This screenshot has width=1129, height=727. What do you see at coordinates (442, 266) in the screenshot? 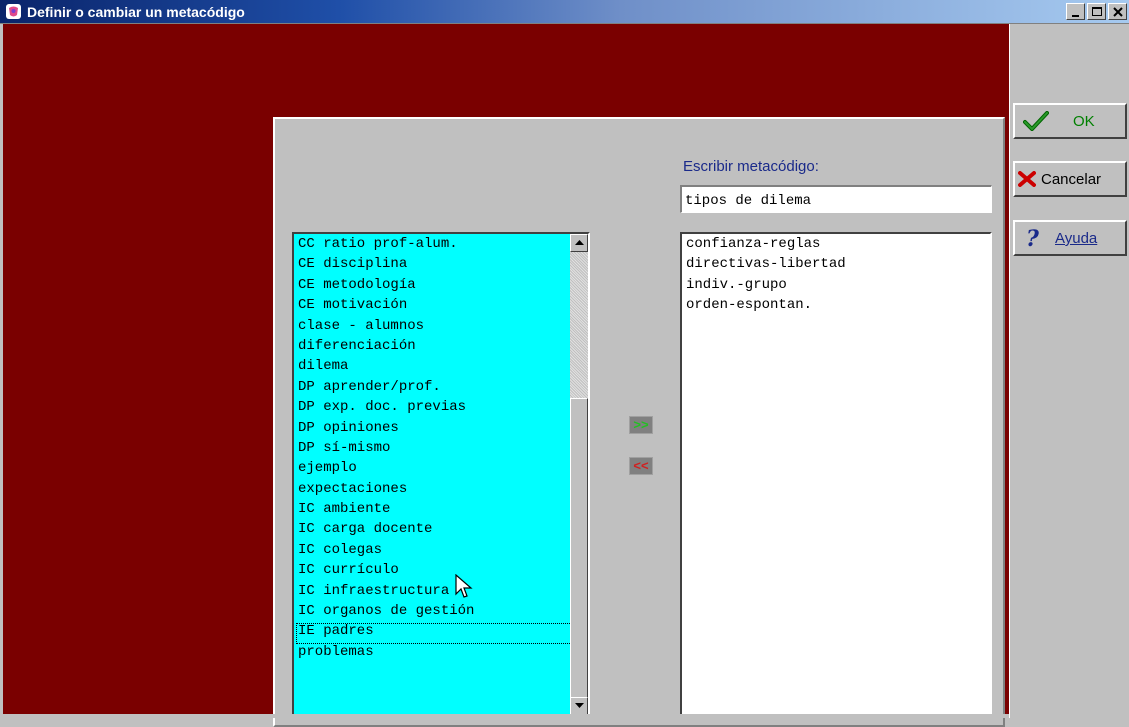
I see `codes-list-item: CE disciplina` at bounding box center [442, 266].